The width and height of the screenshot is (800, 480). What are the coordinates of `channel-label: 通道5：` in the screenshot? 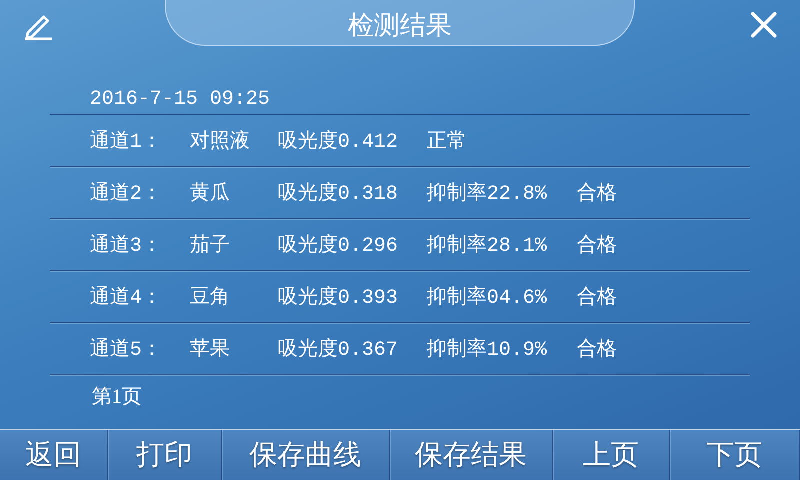 It's located at (127, 350).